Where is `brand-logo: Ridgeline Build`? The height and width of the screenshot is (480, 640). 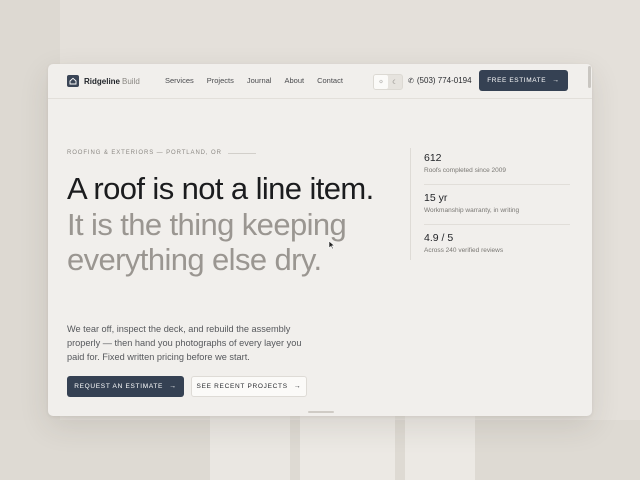 brand-logo: Ridgeline Build is located at coordinates (103, 81).